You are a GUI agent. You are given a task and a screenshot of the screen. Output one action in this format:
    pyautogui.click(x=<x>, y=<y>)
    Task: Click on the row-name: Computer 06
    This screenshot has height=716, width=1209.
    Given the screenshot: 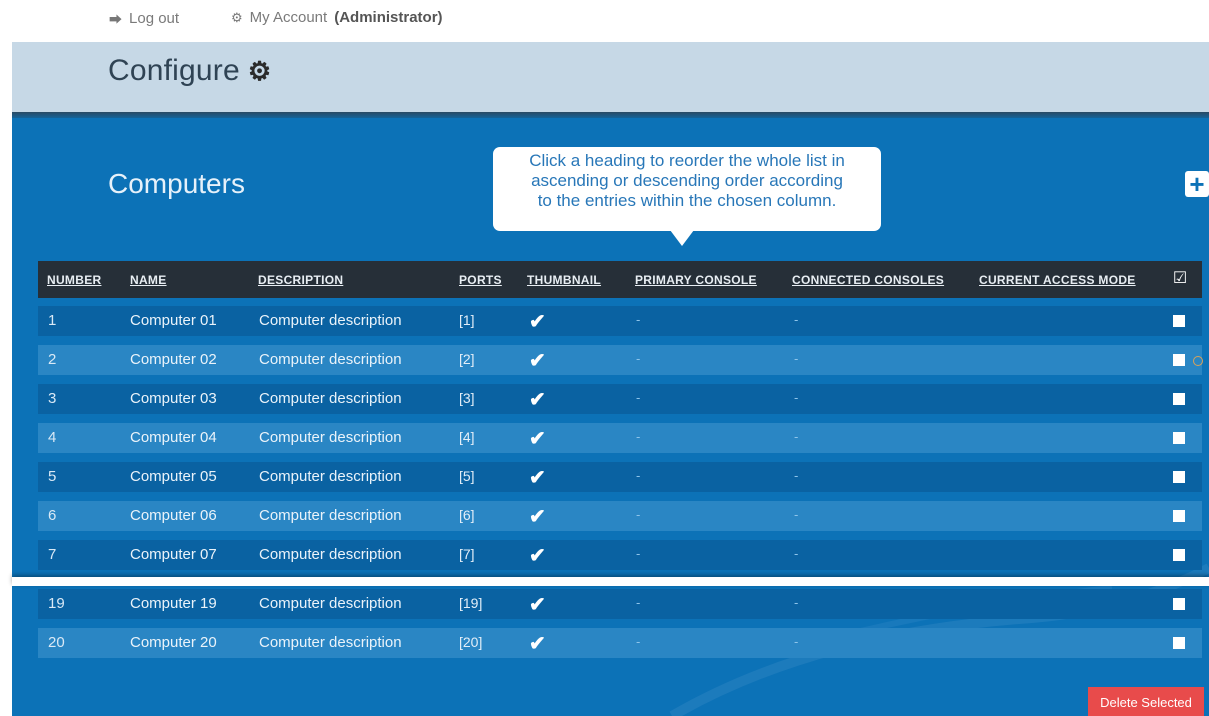 What is the action you would take?
    pyautogui.click(x=173, y=515)
    